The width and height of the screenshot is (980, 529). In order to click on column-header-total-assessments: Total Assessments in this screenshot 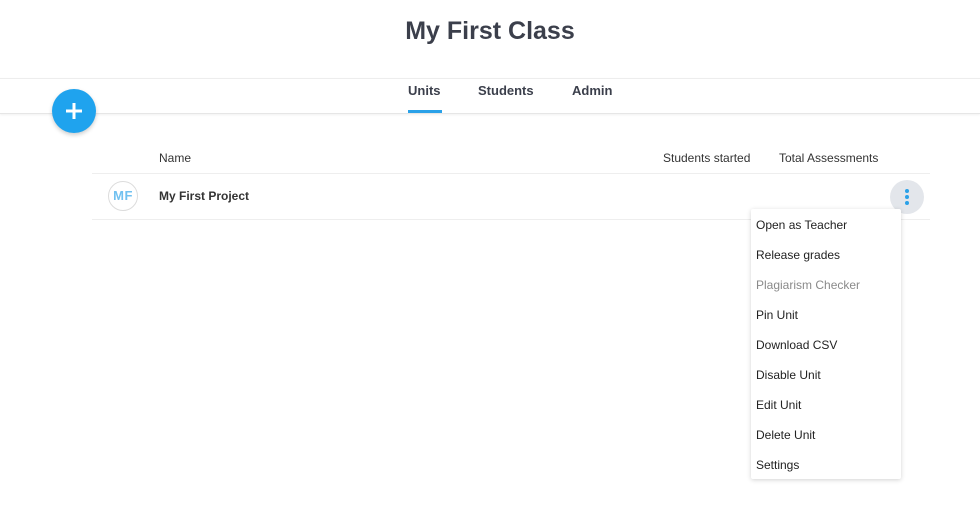, I will do `click(829, 158)`.